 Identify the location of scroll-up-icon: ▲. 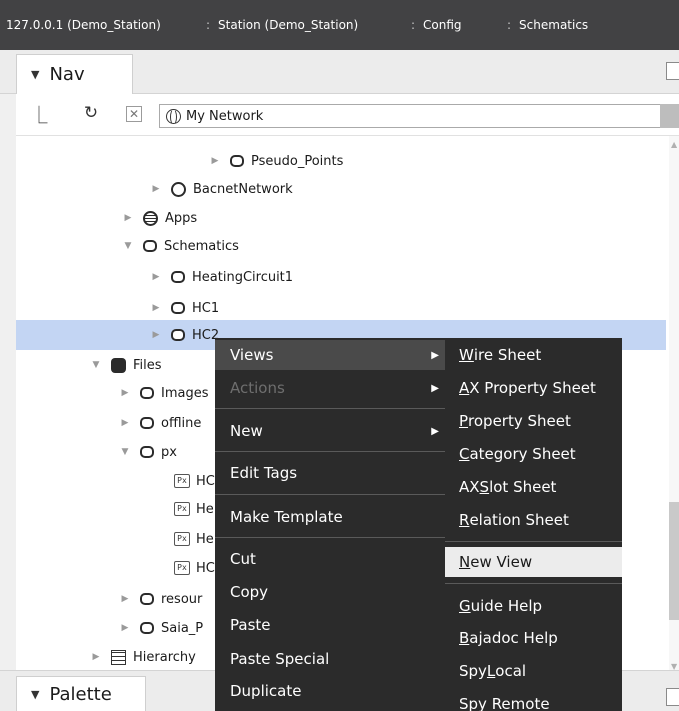
(674, 144).